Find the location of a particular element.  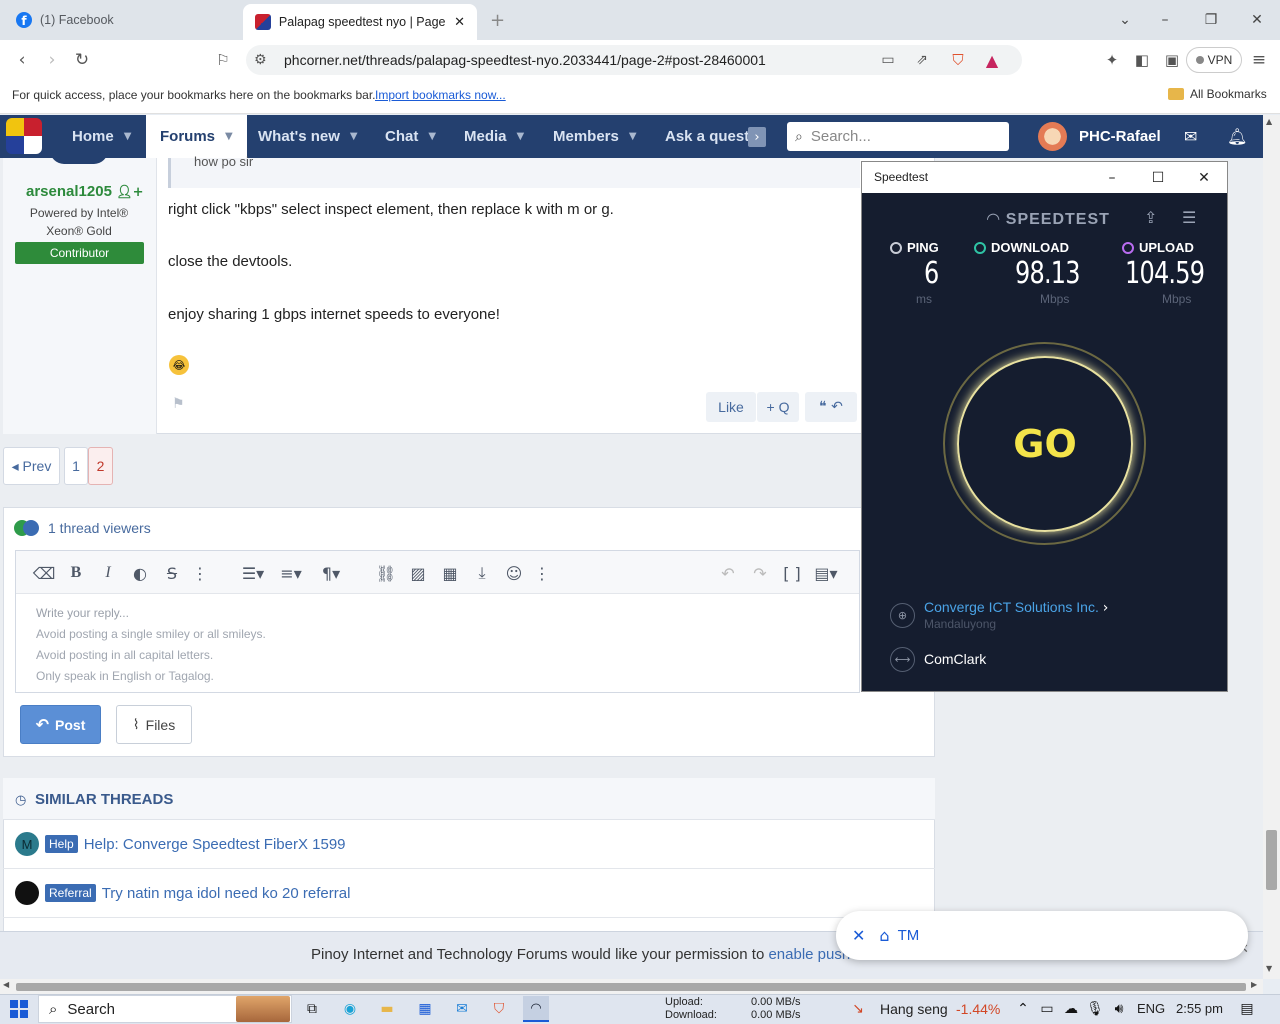

vertical-scroll-thumb is located at coordinates (1271, 860).